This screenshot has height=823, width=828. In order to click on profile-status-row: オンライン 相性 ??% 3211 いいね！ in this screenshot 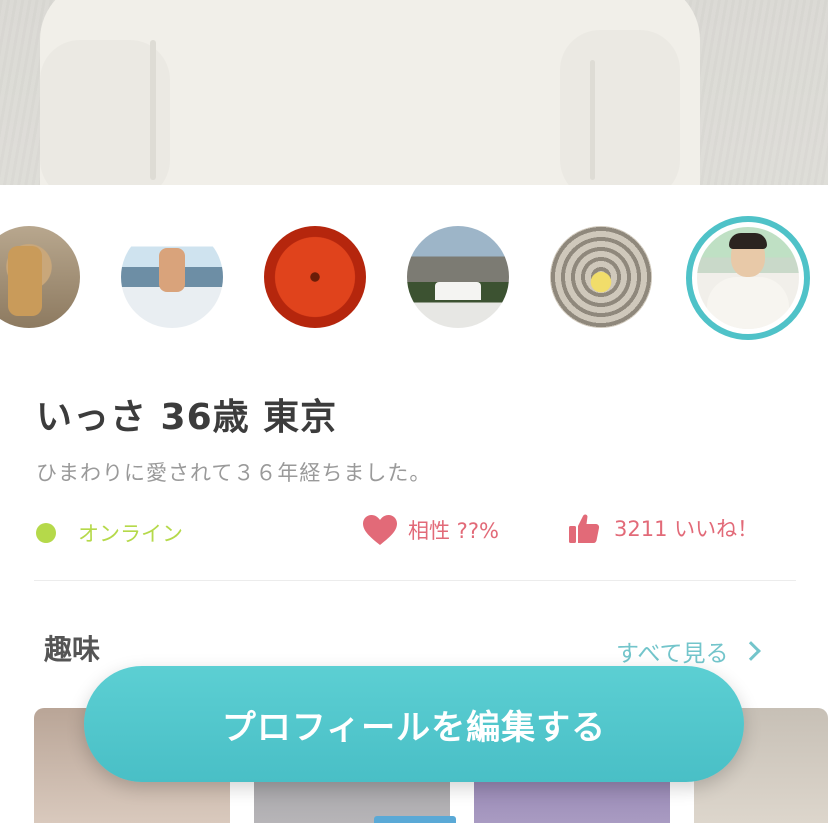, I will do `click(416, 530)`.